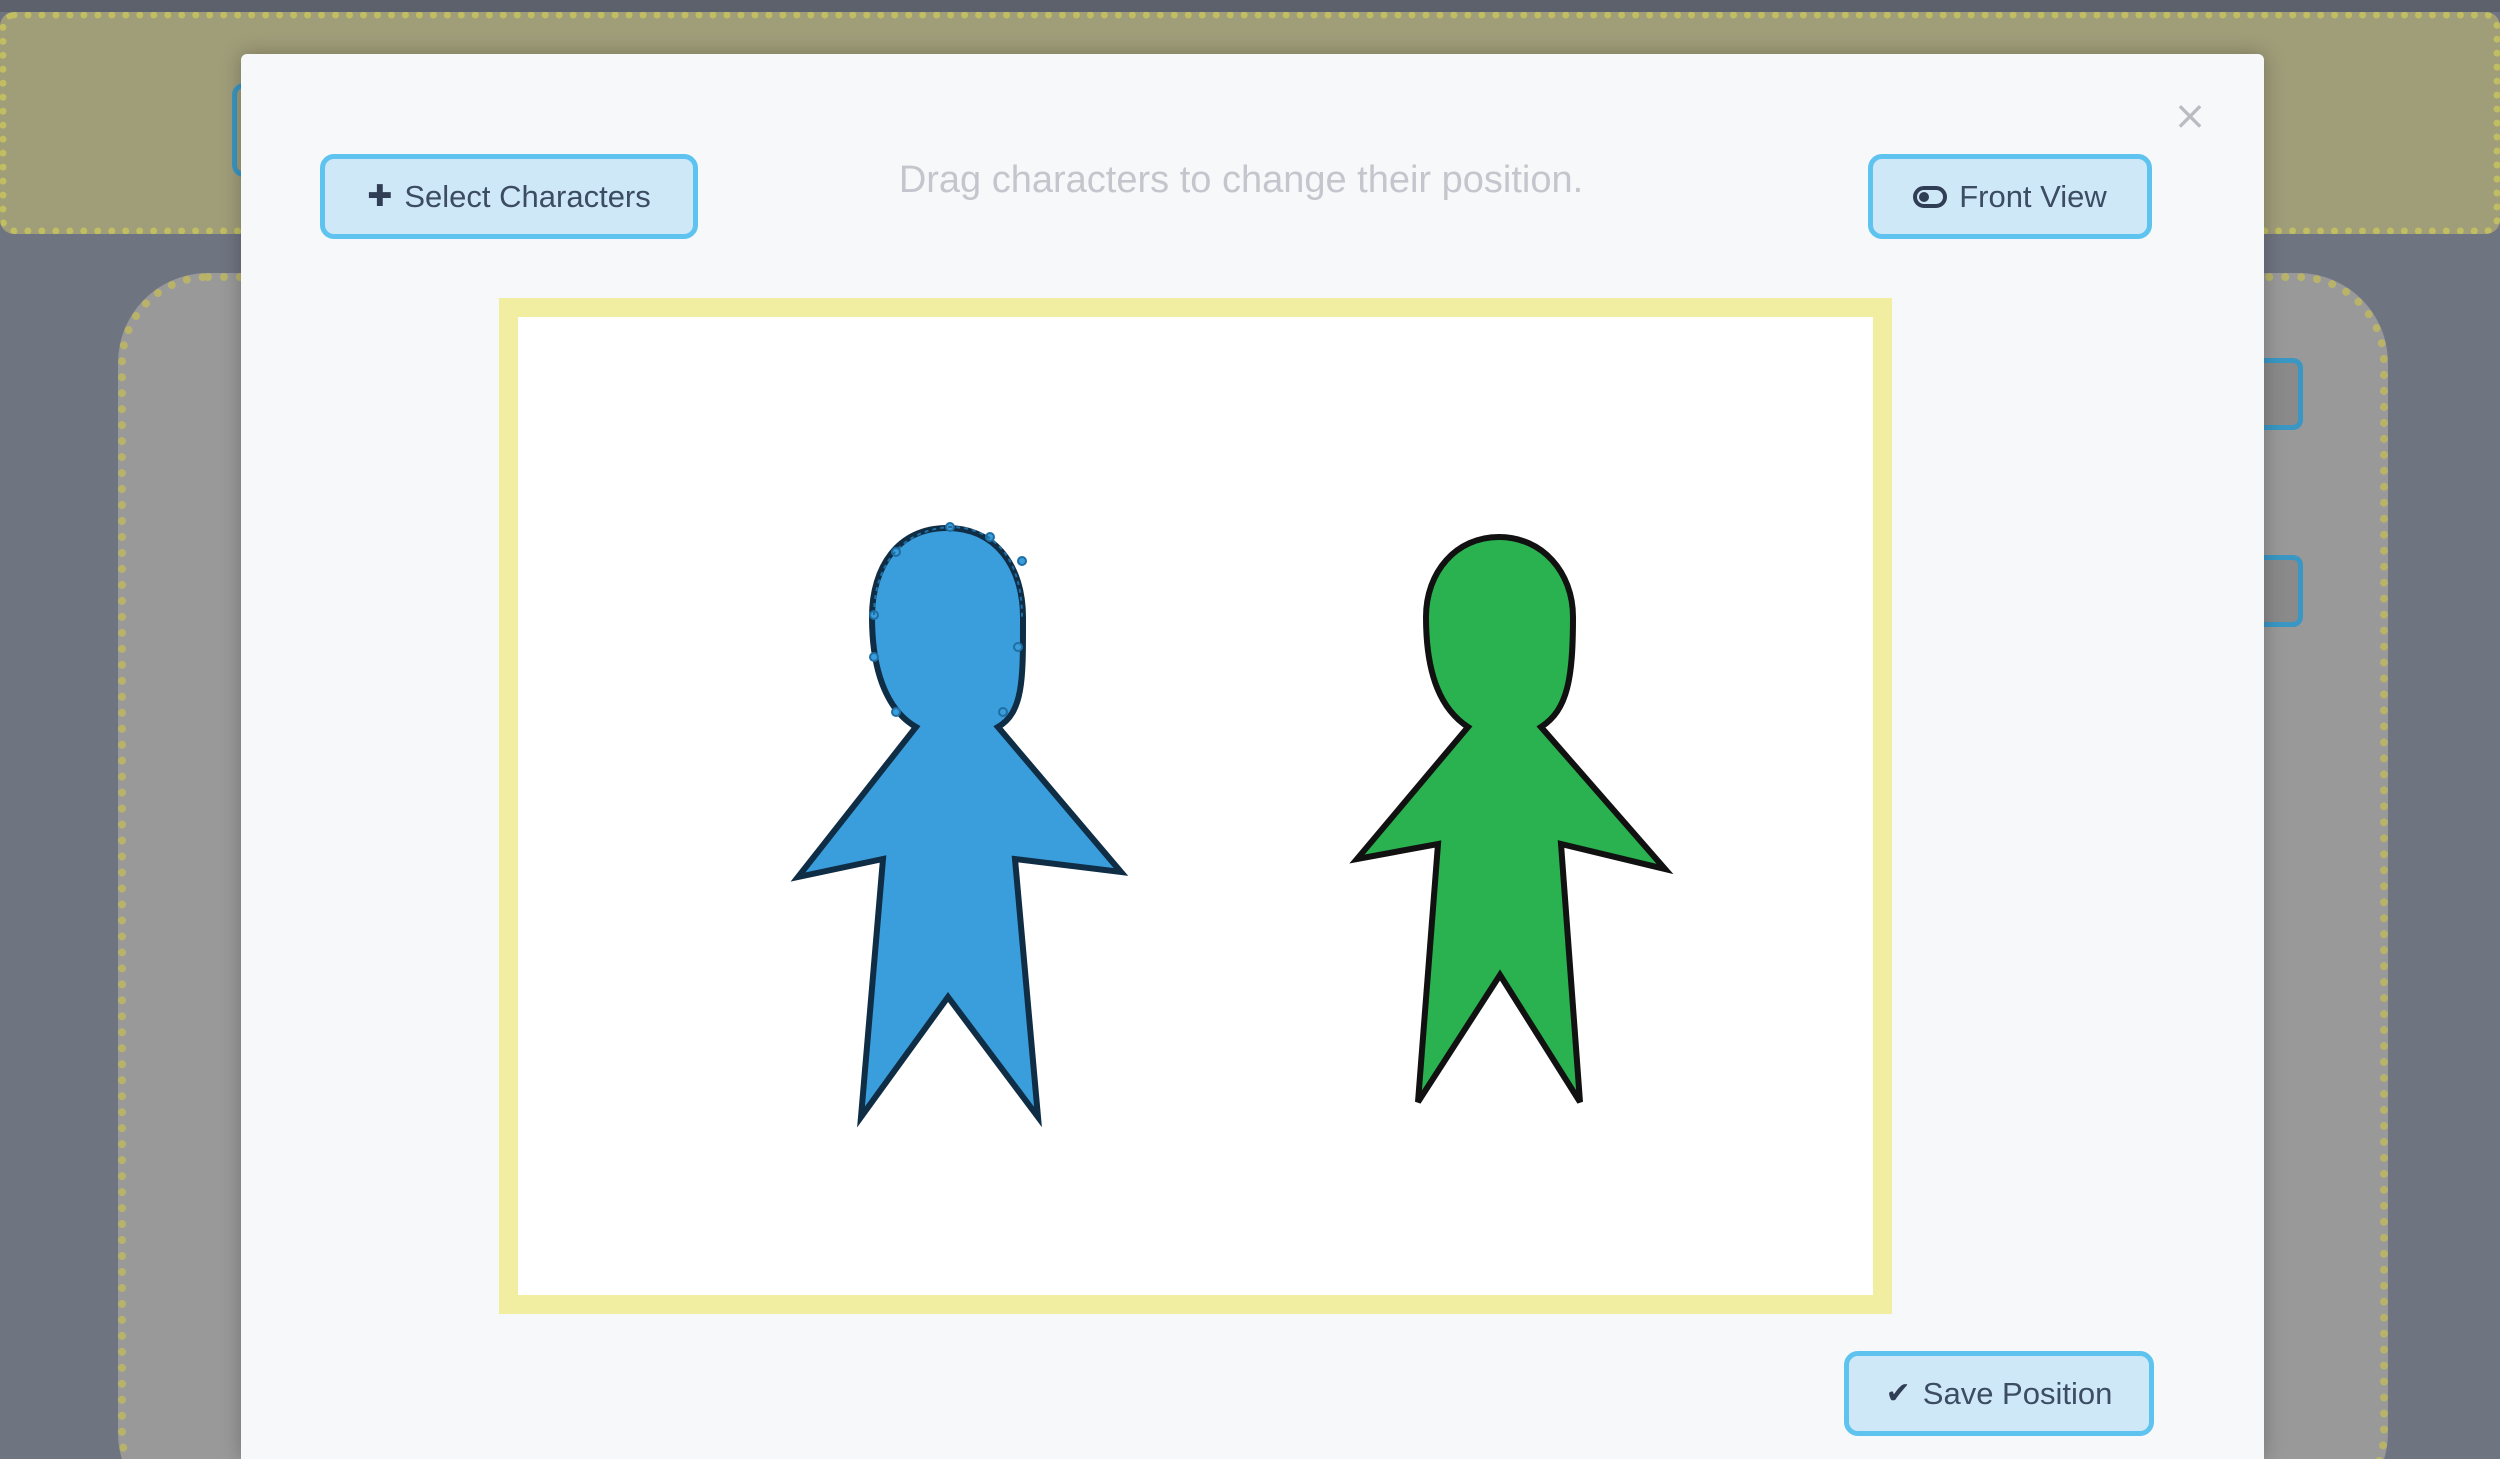  What do you see at coordinates (1511, 818) in the screenshot?
I see `green-character` at bounding box center [1511, 818].